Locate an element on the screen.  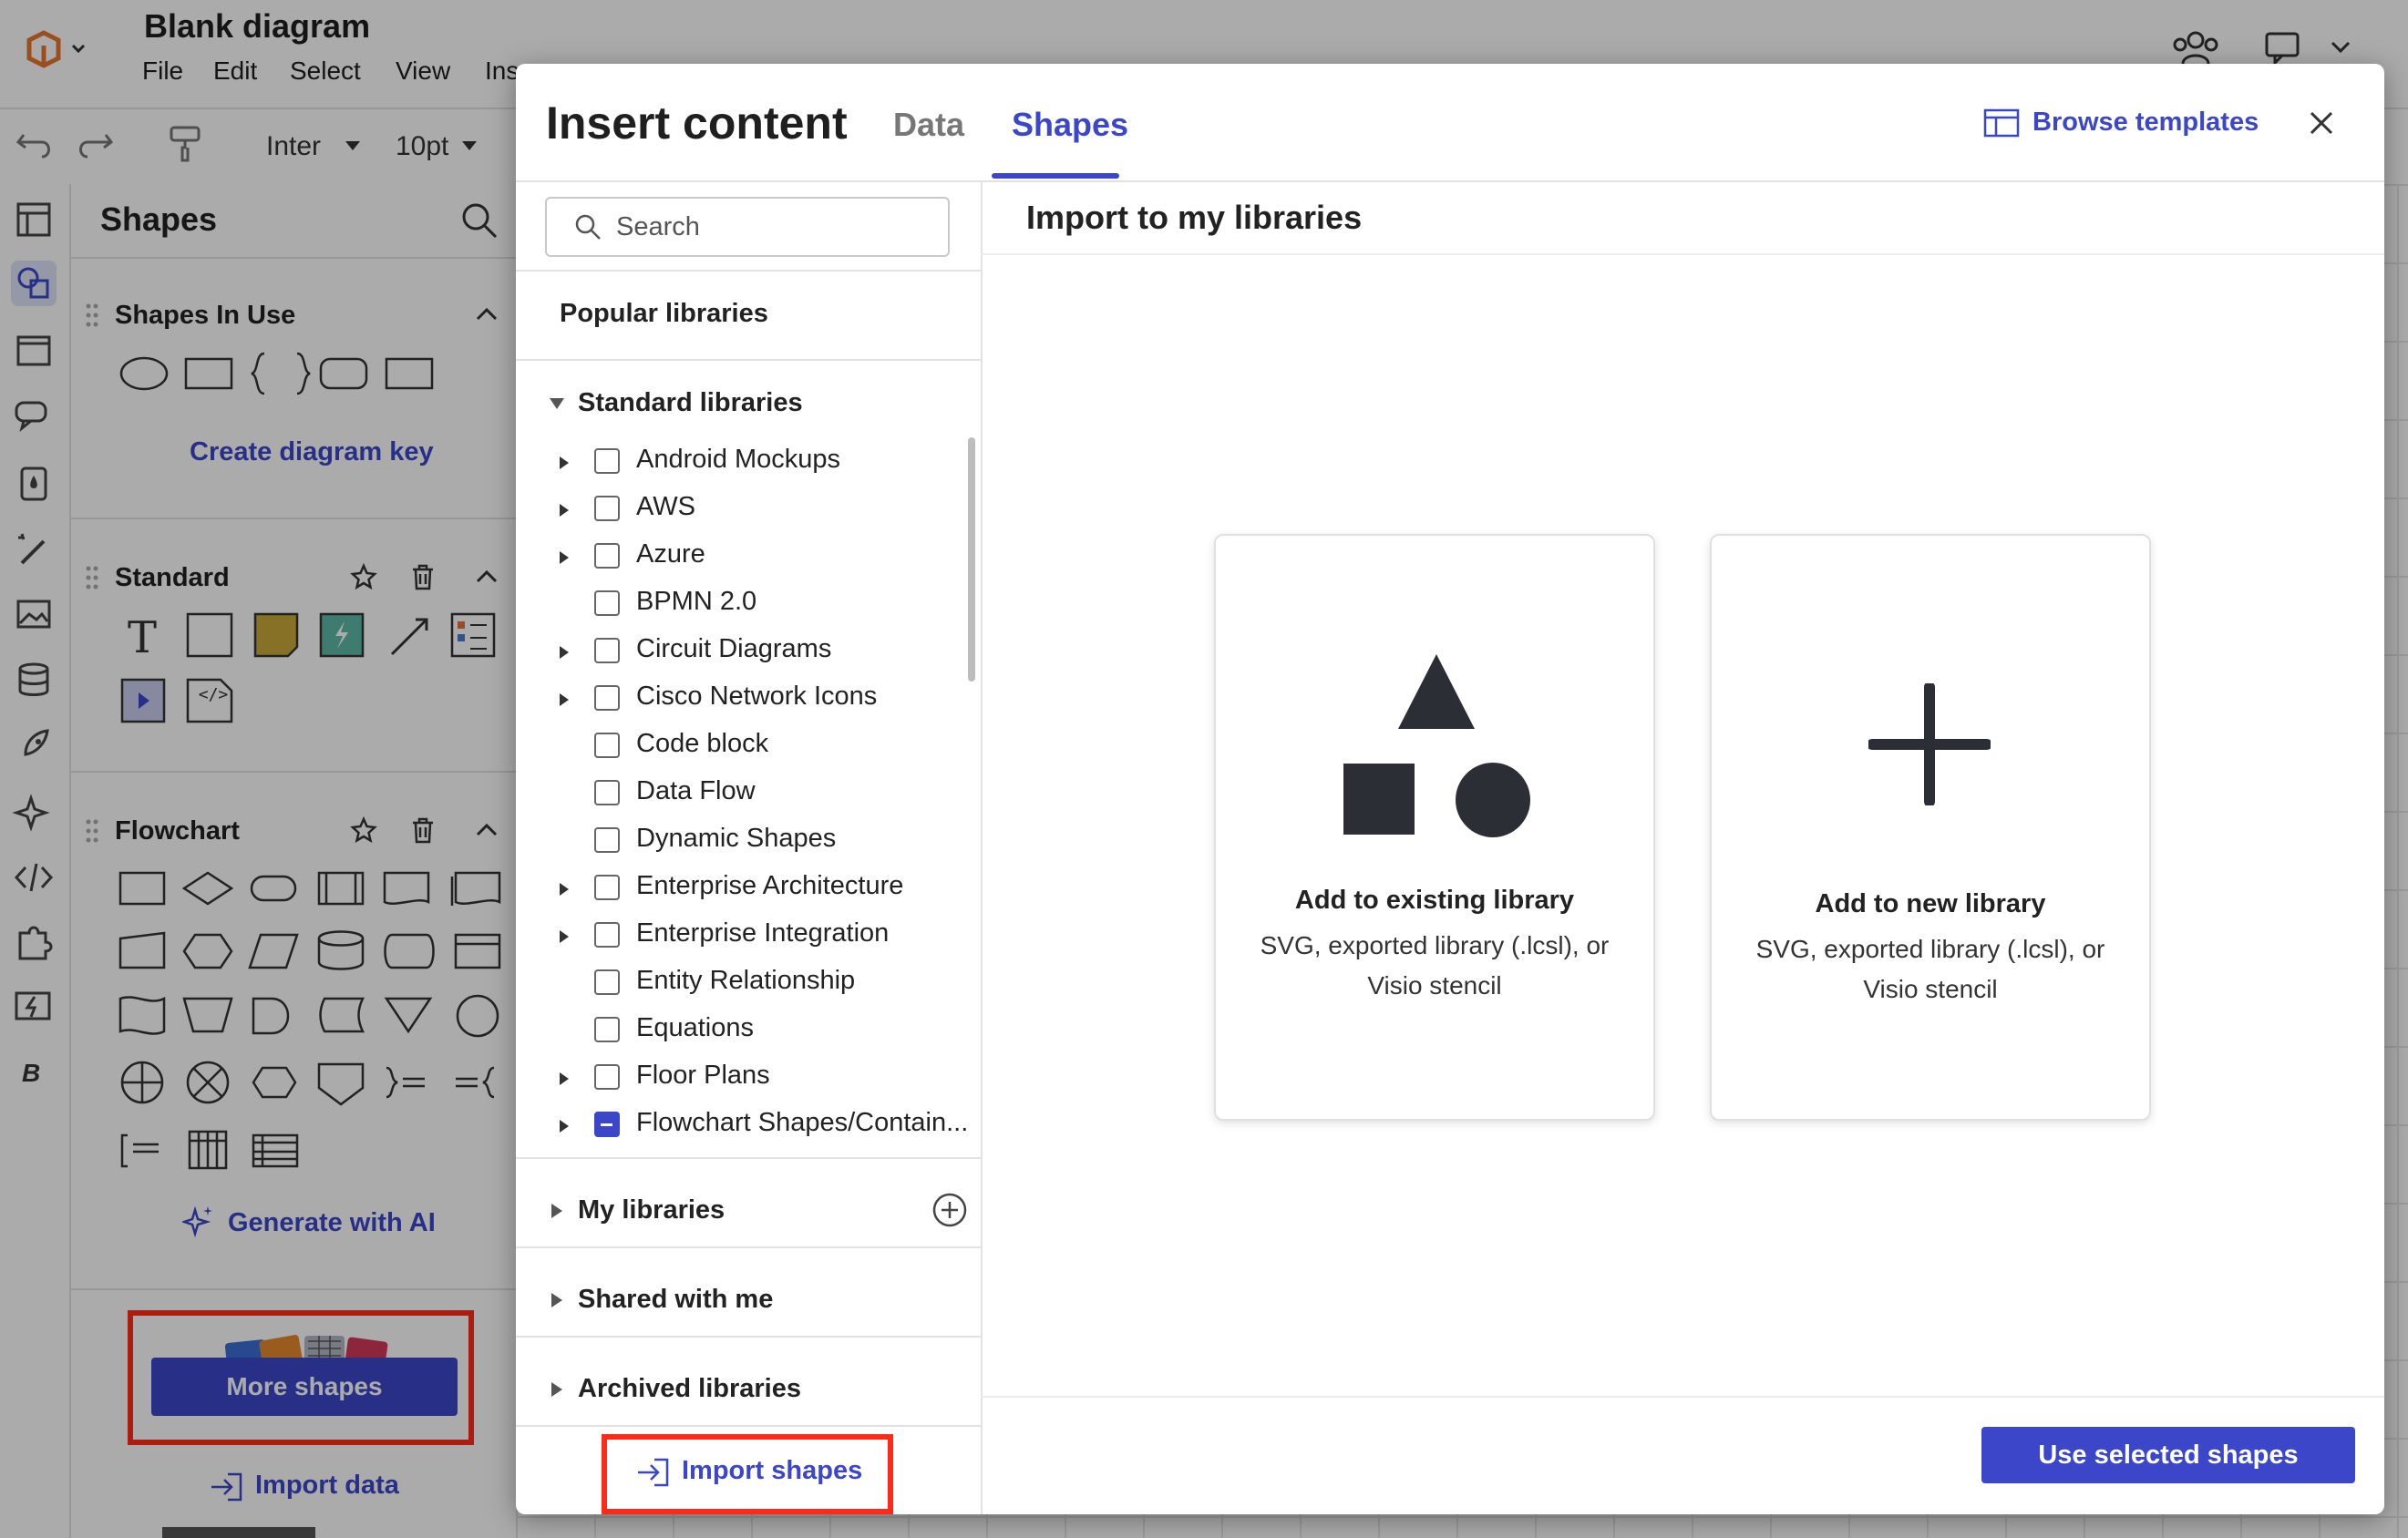
library-search-input is located at coordinates (771, 227).